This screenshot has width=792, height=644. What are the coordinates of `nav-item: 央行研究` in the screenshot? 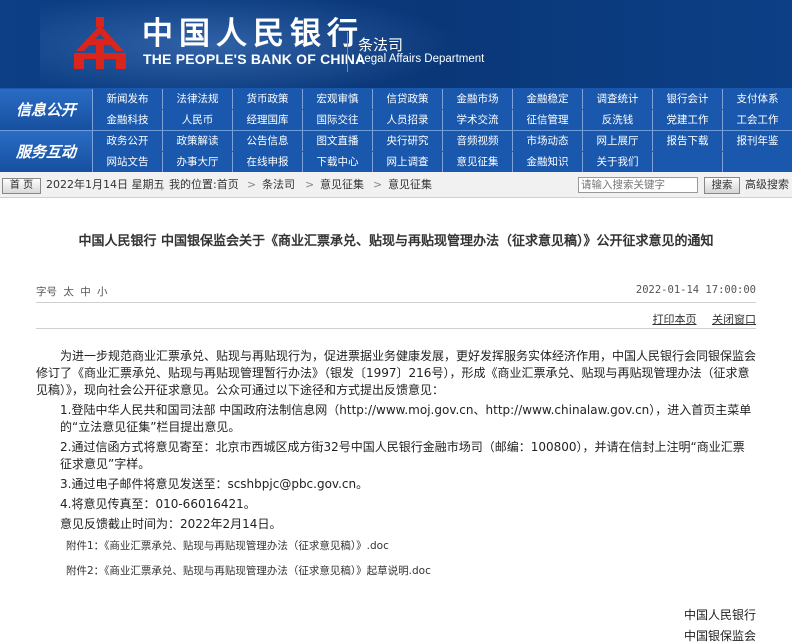 It's located at (407, 141).